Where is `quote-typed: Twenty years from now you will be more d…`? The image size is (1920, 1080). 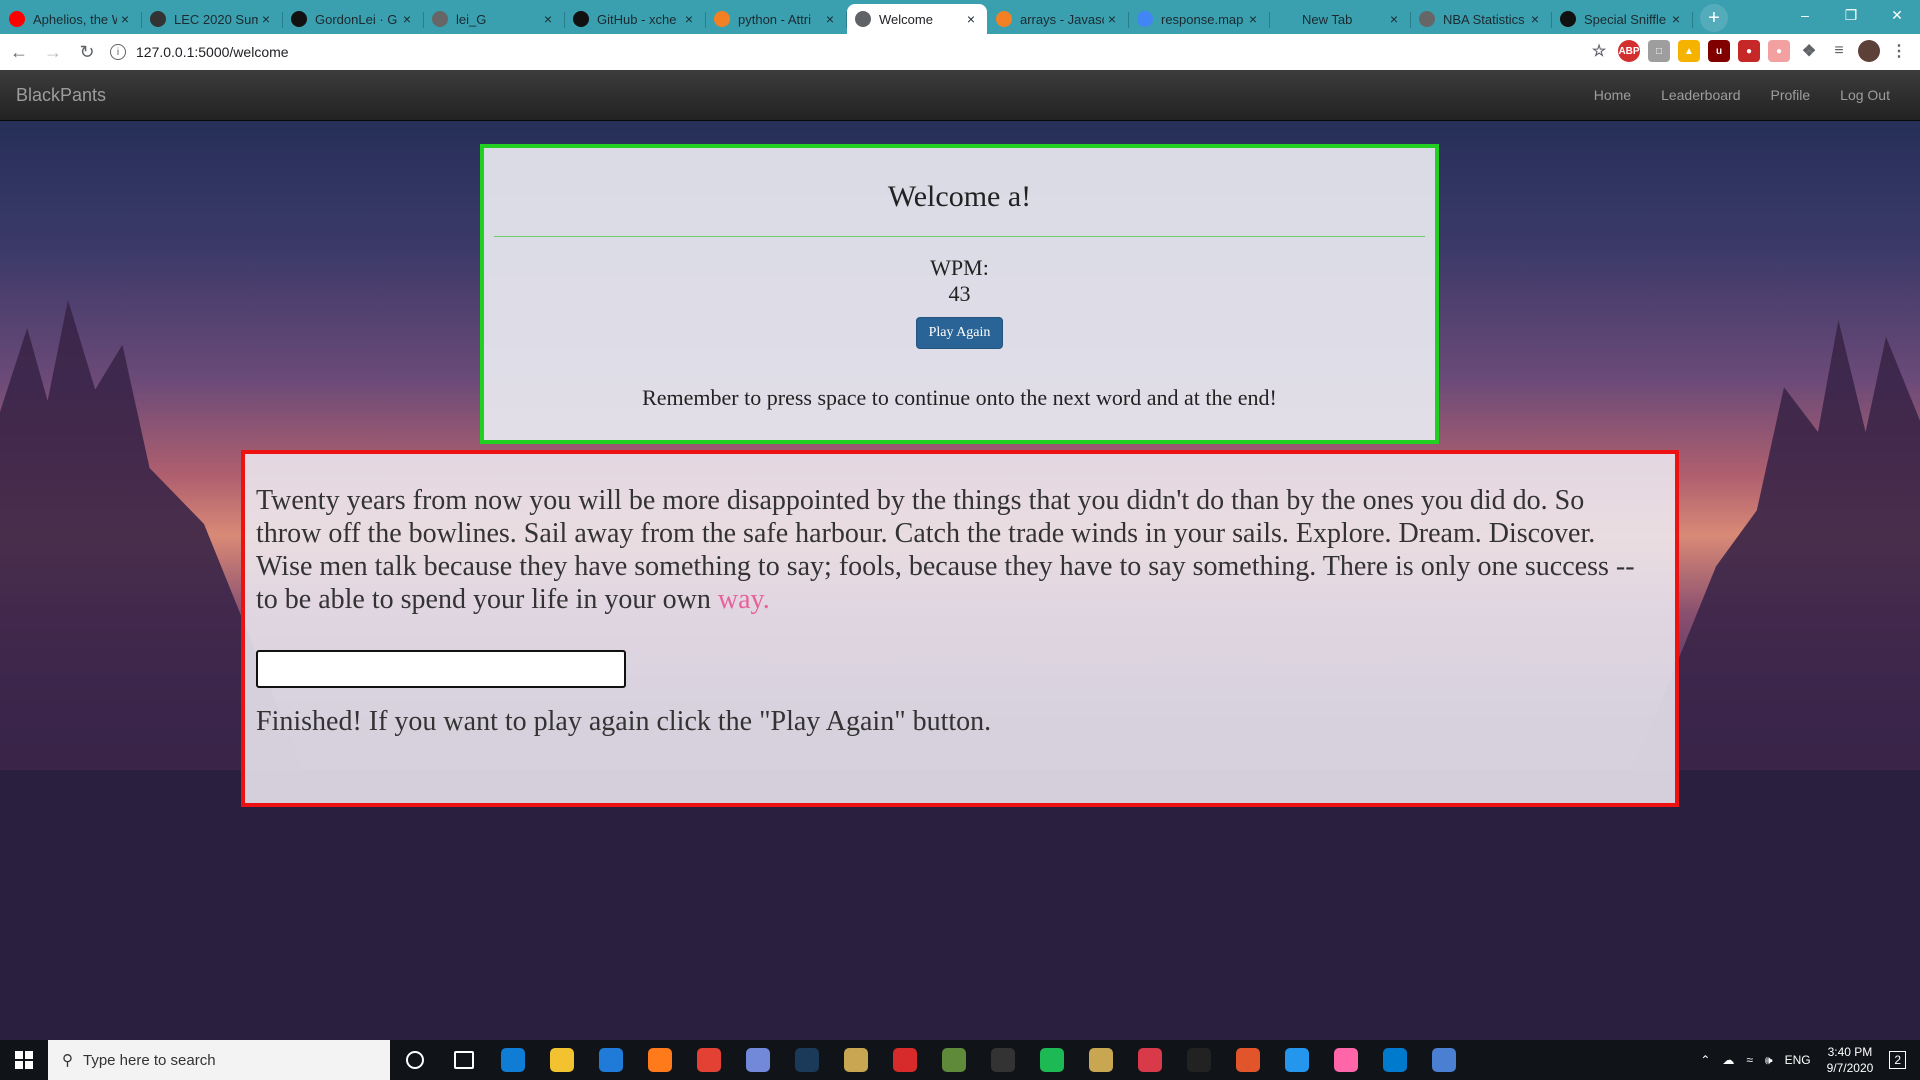 quote-typed: Twenty years from now you will be more d… is located at coordinates (945, 550).